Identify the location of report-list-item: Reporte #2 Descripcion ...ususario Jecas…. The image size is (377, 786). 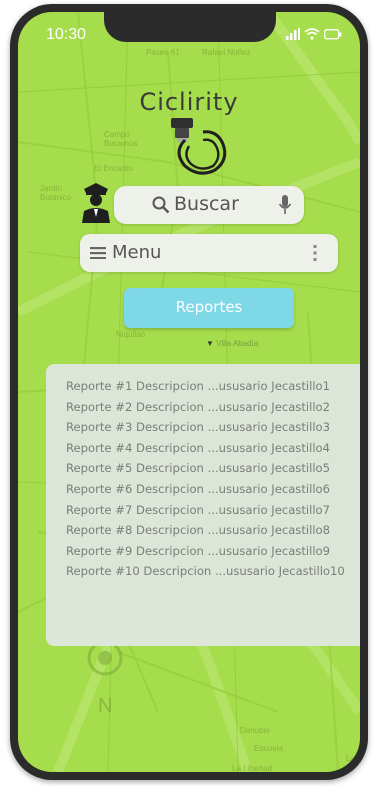
(213, 407).